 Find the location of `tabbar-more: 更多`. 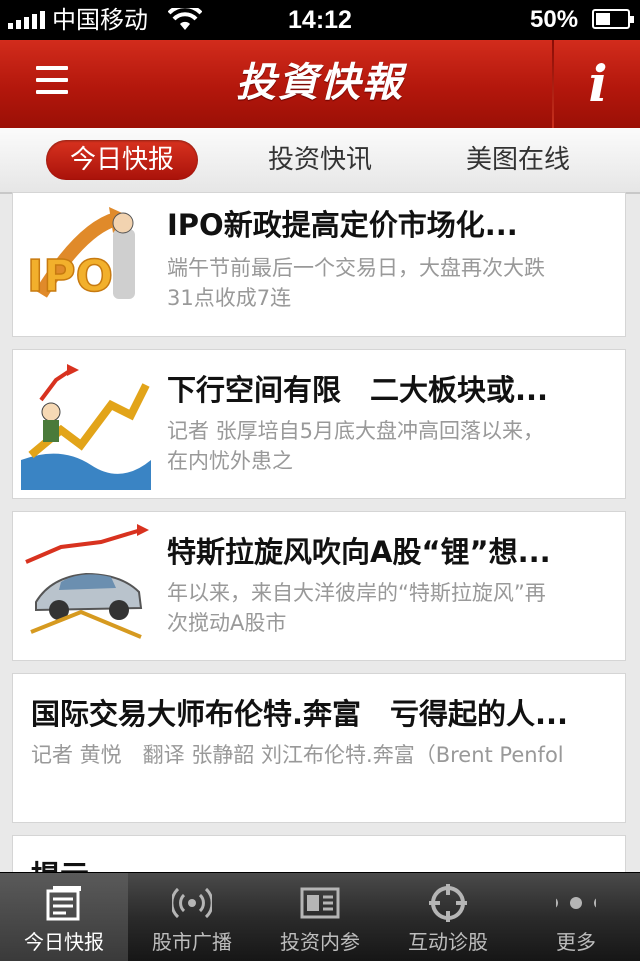

tabbar-more: 更多 is located at coordinates (576, 917).